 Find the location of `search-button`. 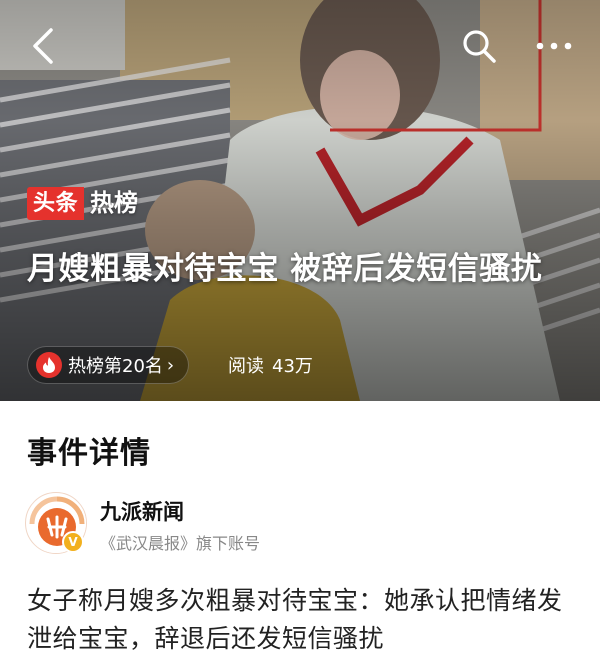

search-button is located at coordinates (479, 46).